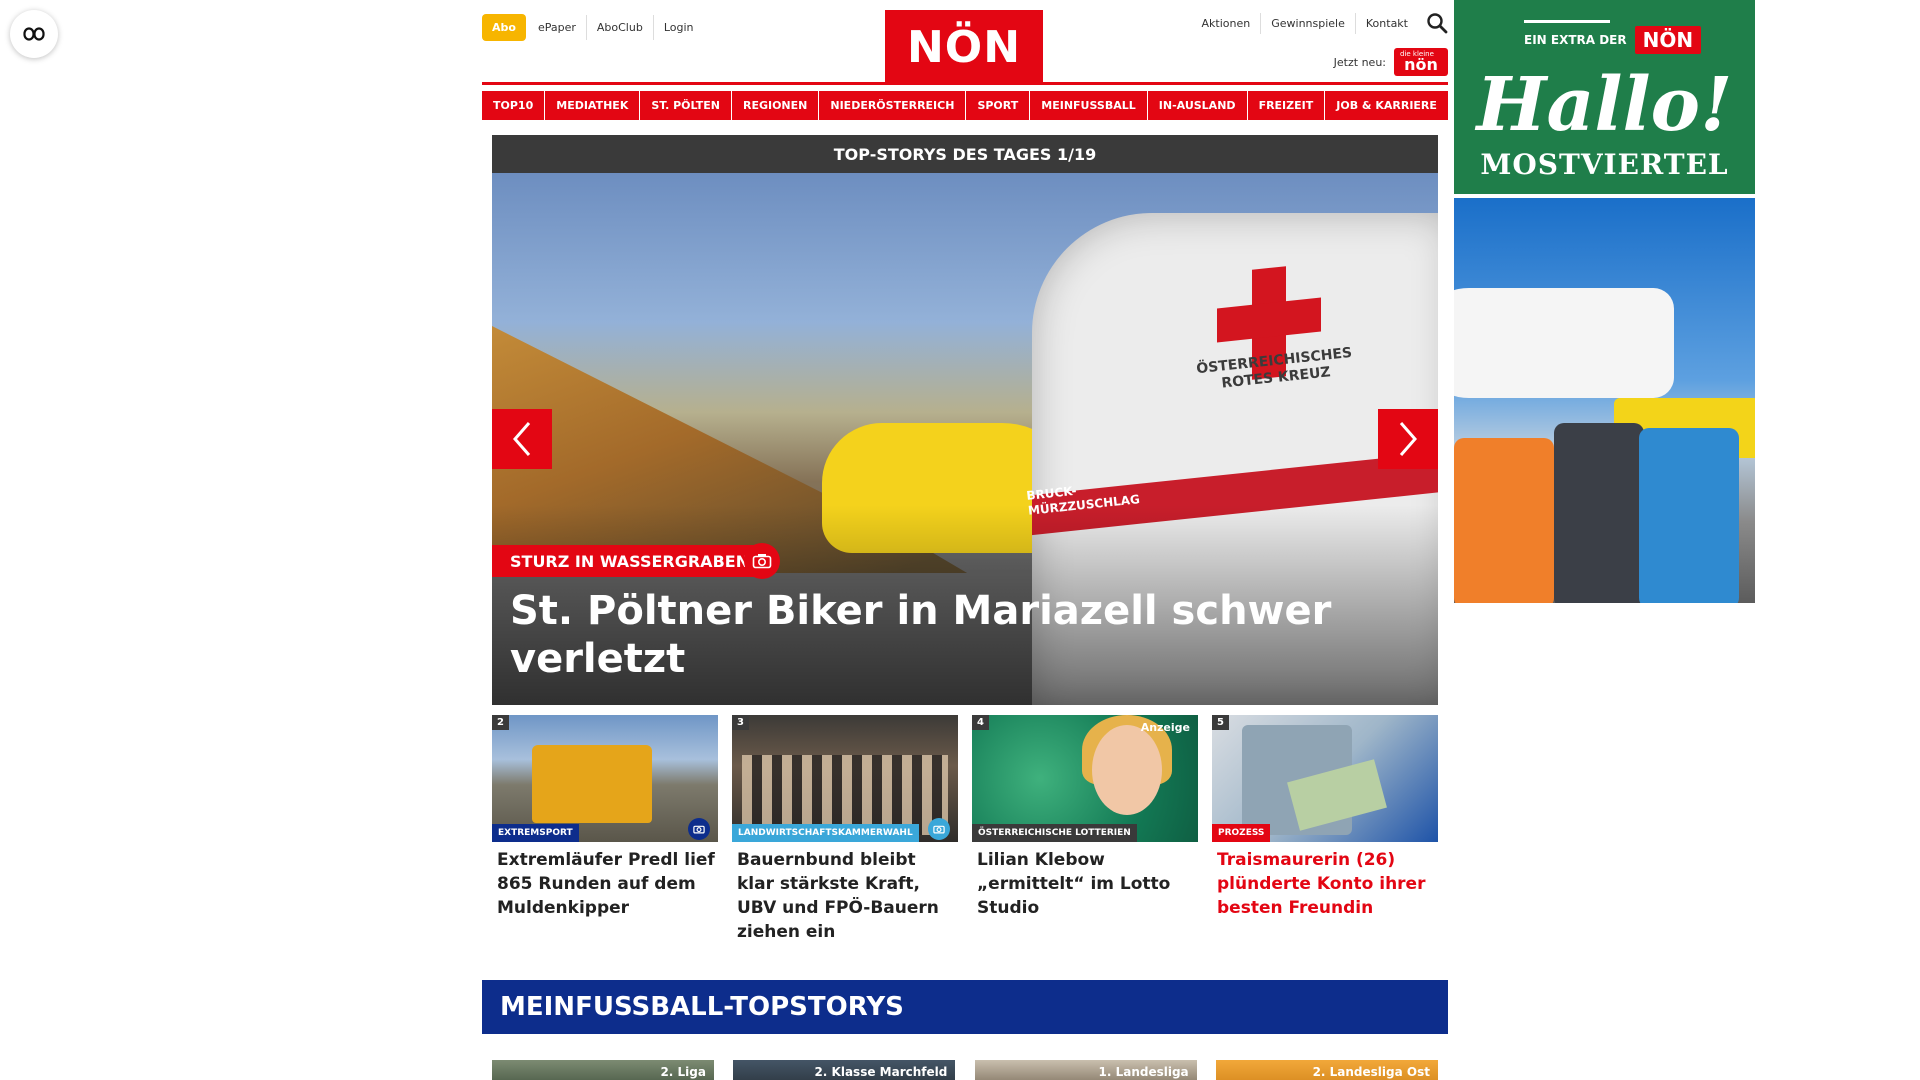  I want to click on nav-niederoesterreich: NIEDERÖSTERREICH, so click(892, 105).